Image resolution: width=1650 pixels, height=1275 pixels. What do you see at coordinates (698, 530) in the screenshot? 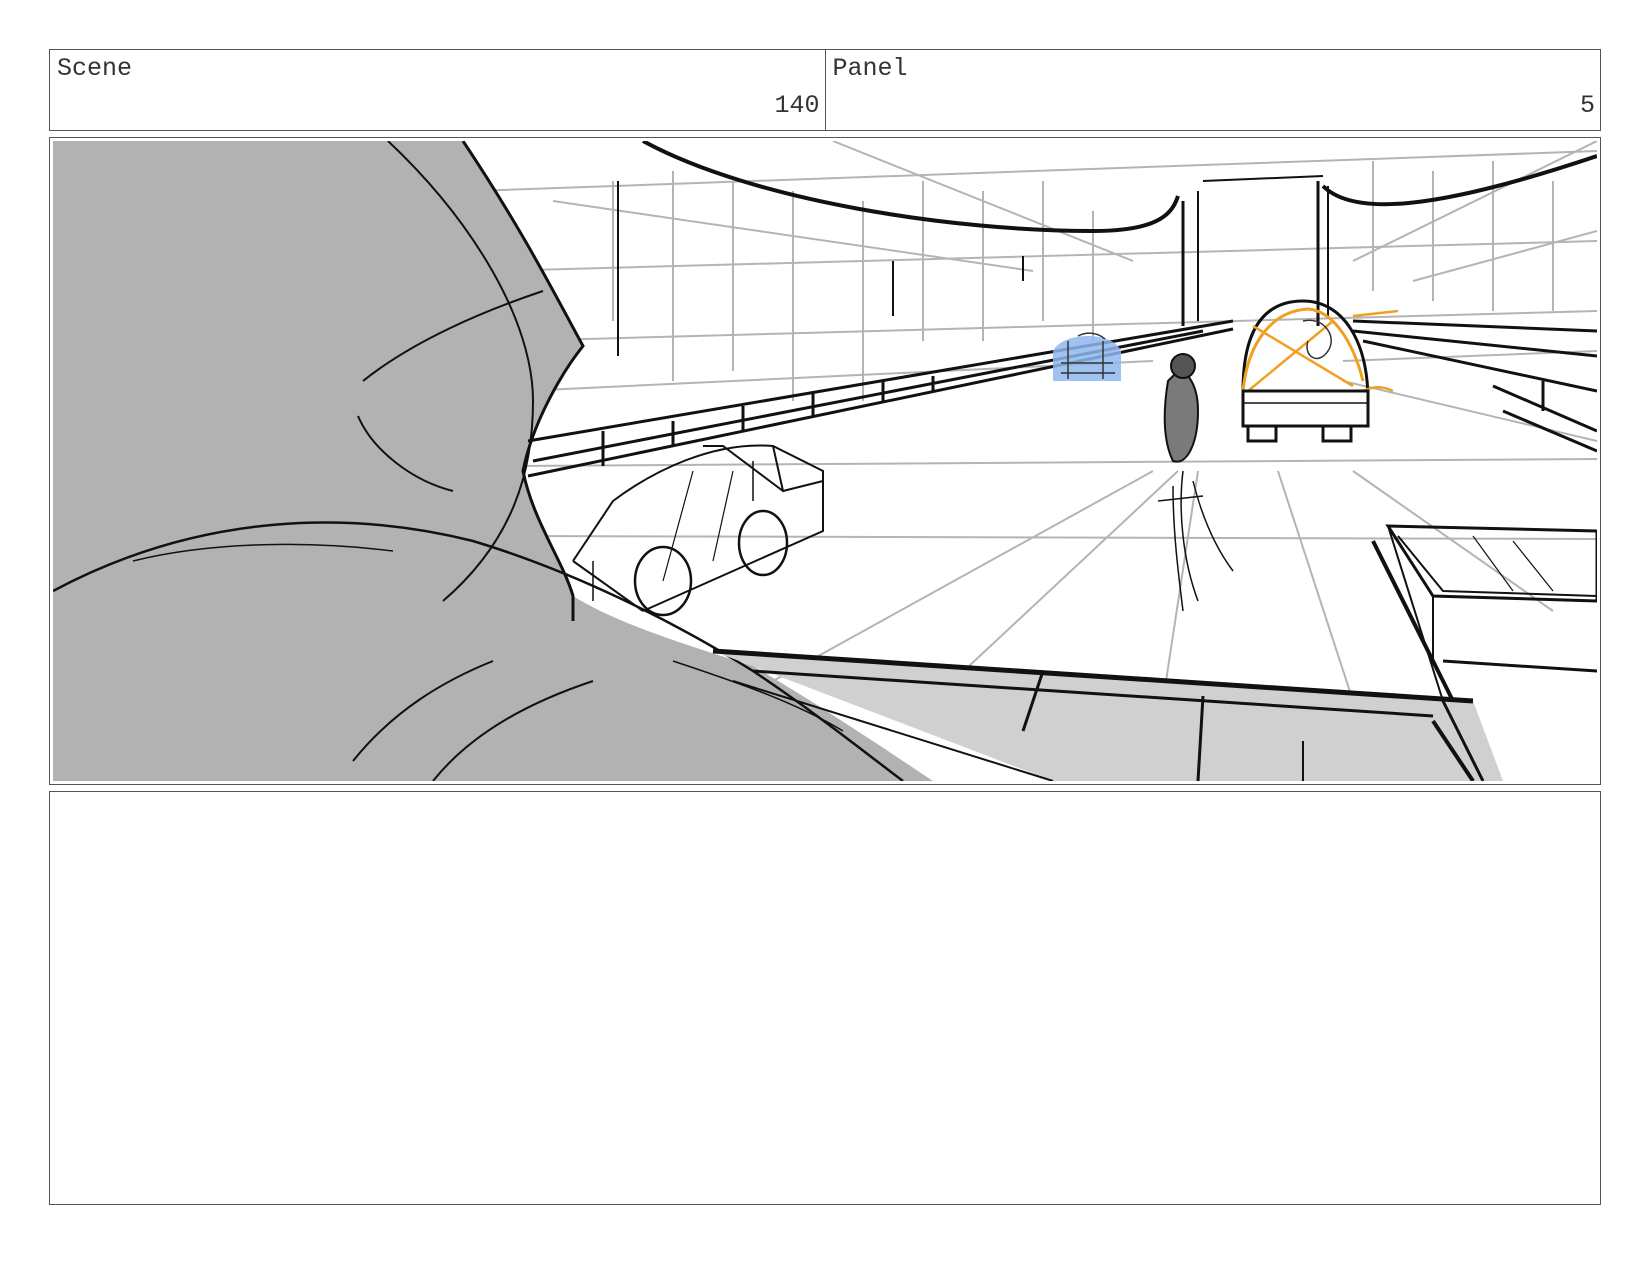
I see `sedan-car` at bounding box center [698, 530].